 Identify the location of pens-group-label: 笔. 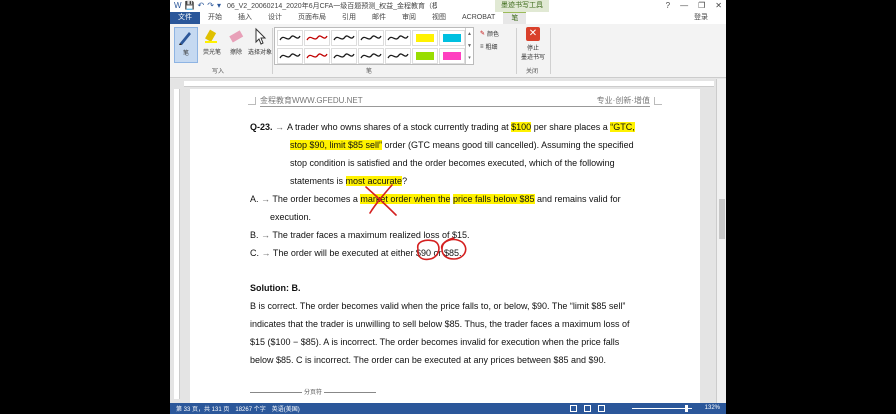
(369, 72).